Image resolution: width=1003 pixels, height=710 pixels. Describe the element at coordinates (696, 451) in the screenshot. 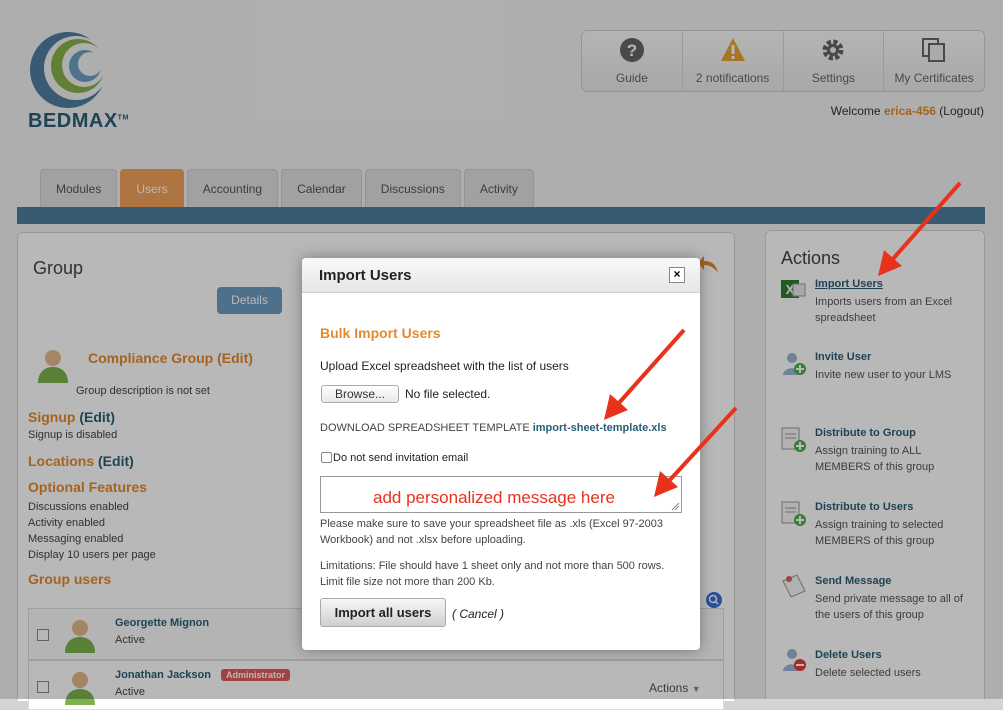

I see `arrow-to-message-box` at that location.